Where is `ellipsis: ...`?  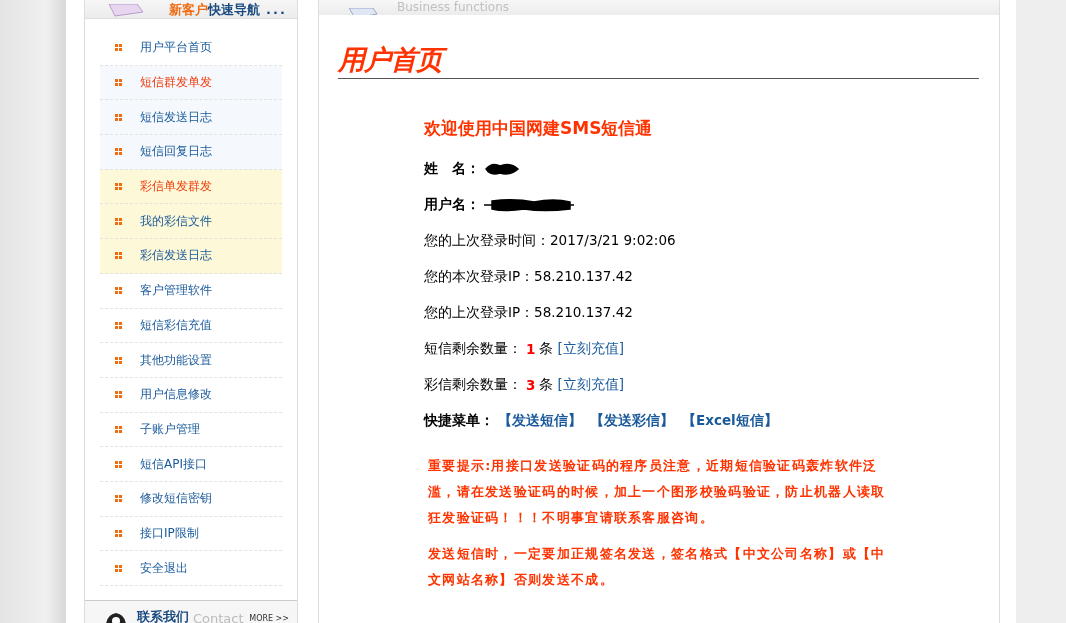 ellipsis: ... is located at coordinates (276, 9).